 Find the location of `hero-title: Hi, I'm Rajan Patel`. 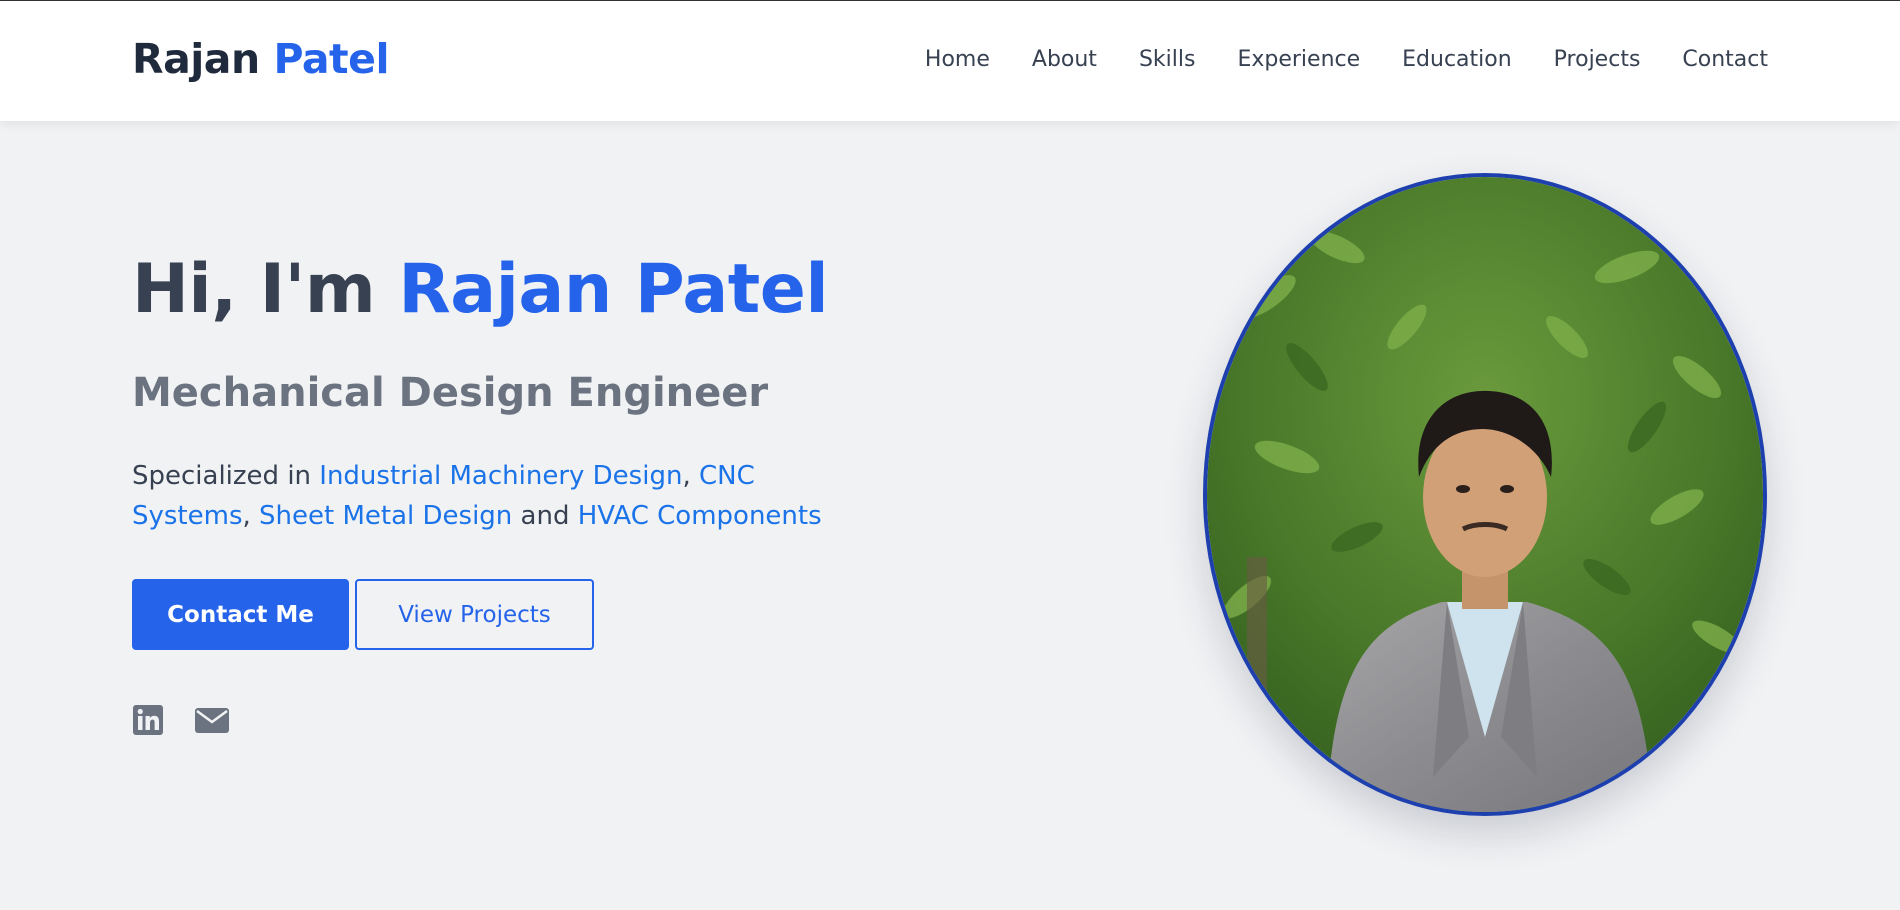

hero-title: Hi, I'm Rajan Patel is located at coordinates (480, 289).